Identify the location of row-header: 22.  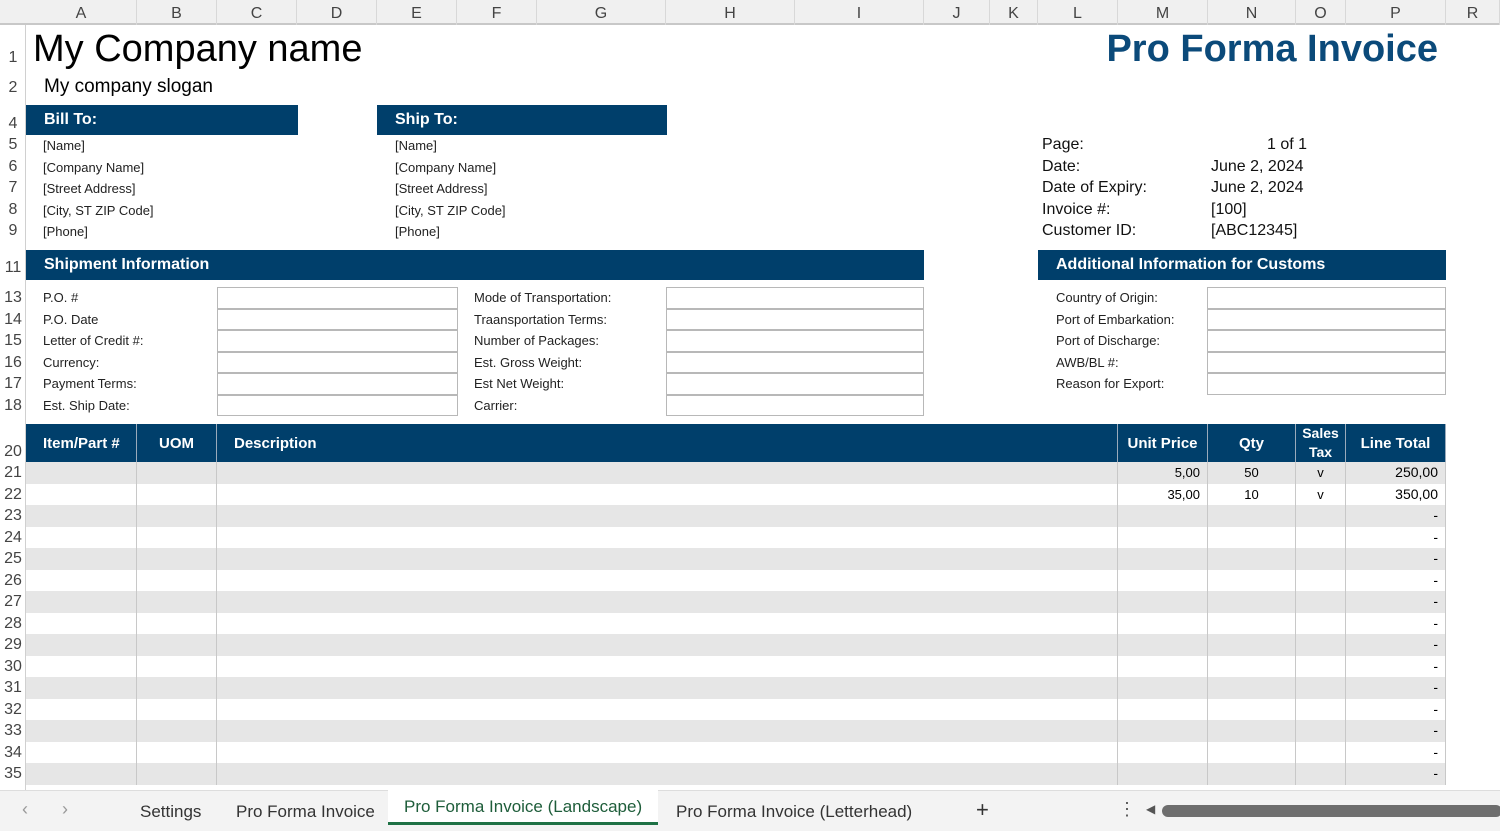
(13, 495).